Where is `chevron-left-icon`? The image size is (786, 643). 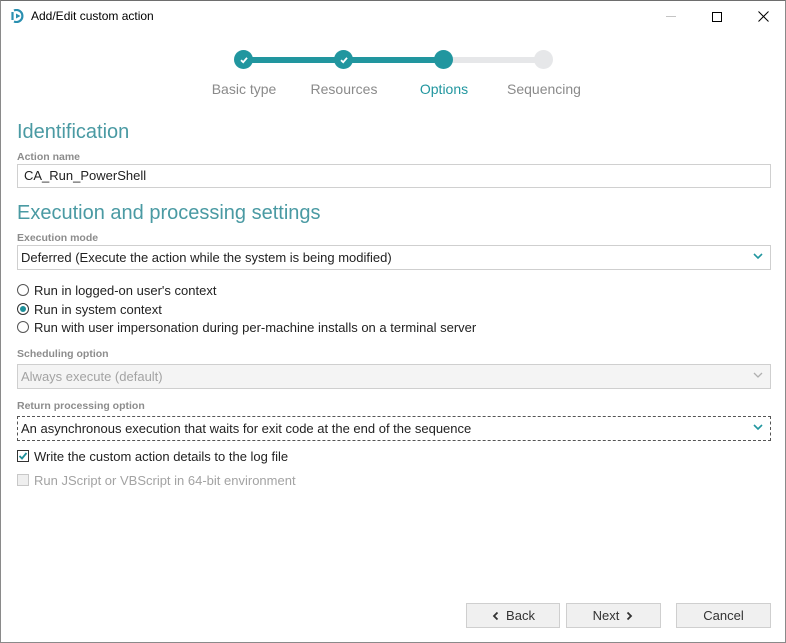 chevron-left-icon is located at coordinates (495, 615).